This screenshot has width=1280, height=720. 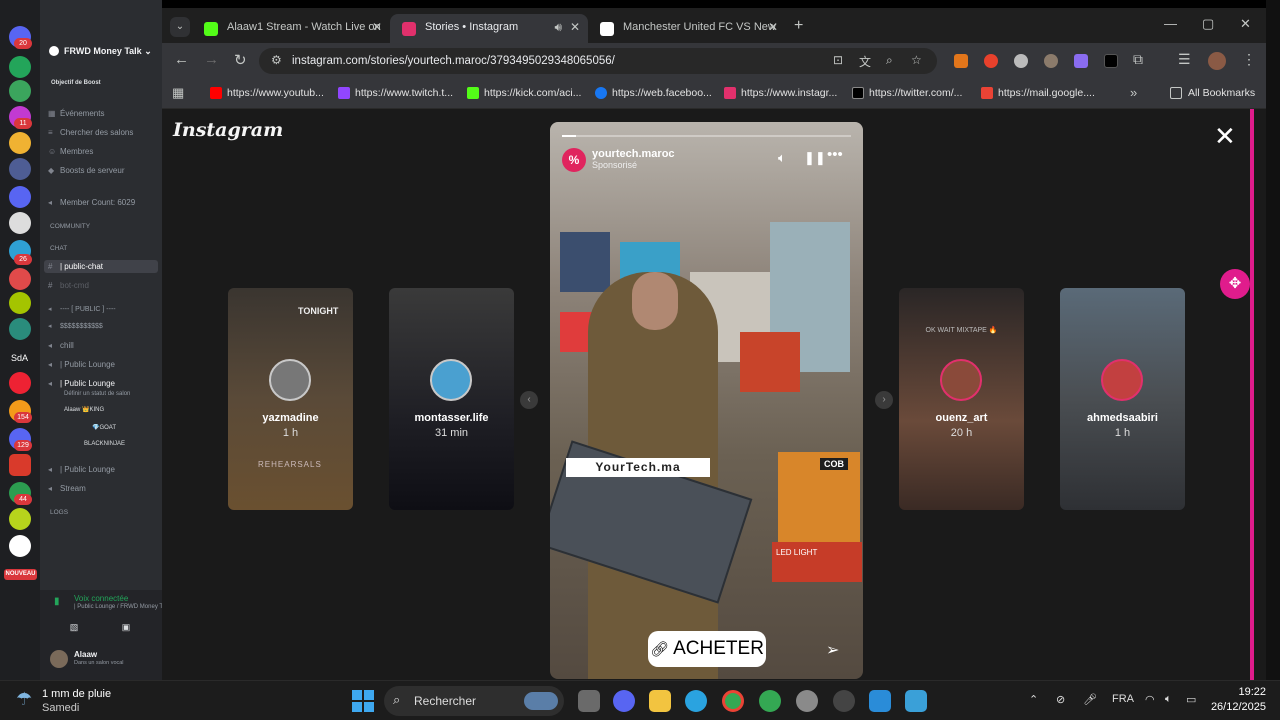 I want to click on server-label: SdA, so click(x=19, y=358).